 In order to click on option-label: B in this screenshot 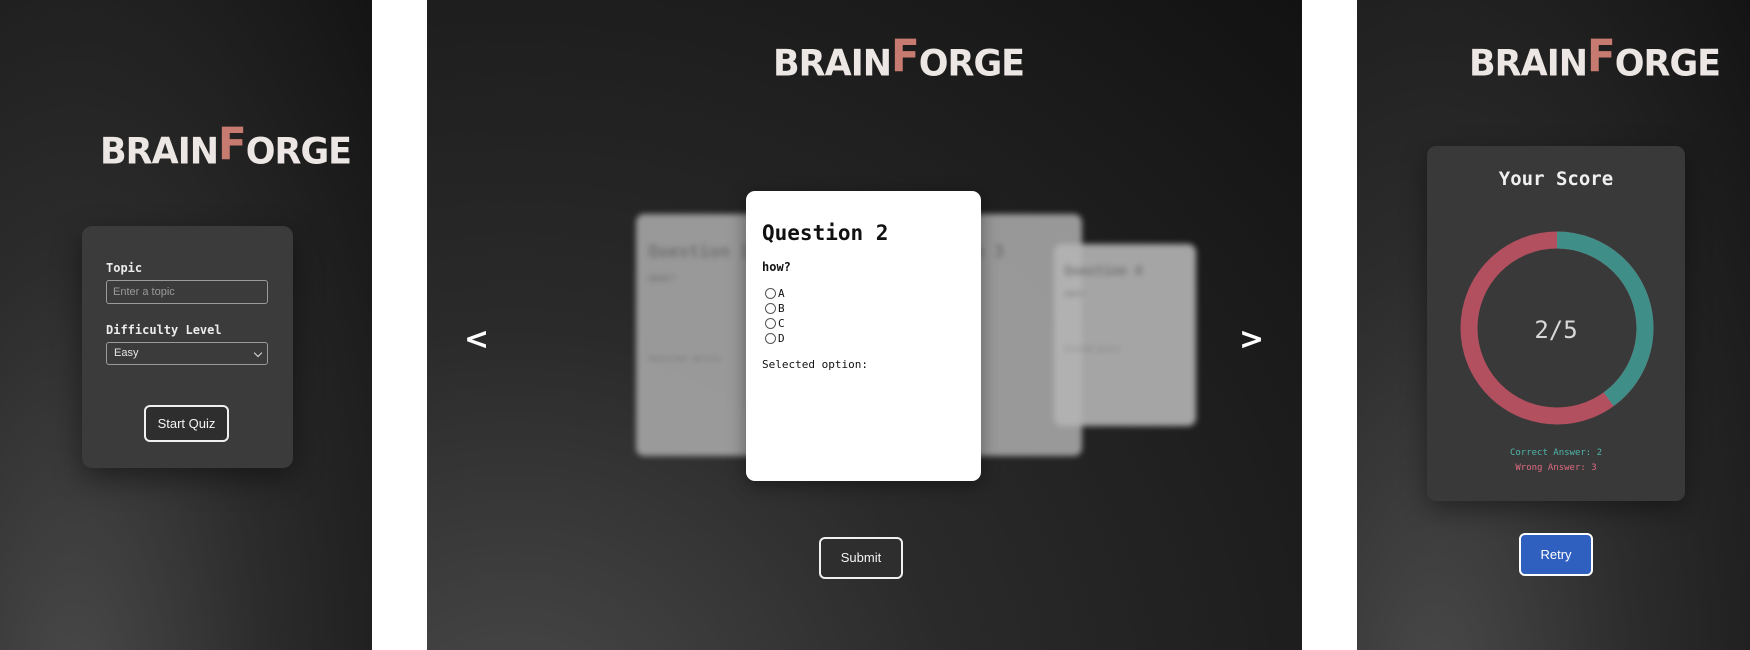, I will do `click(781, 308)`.